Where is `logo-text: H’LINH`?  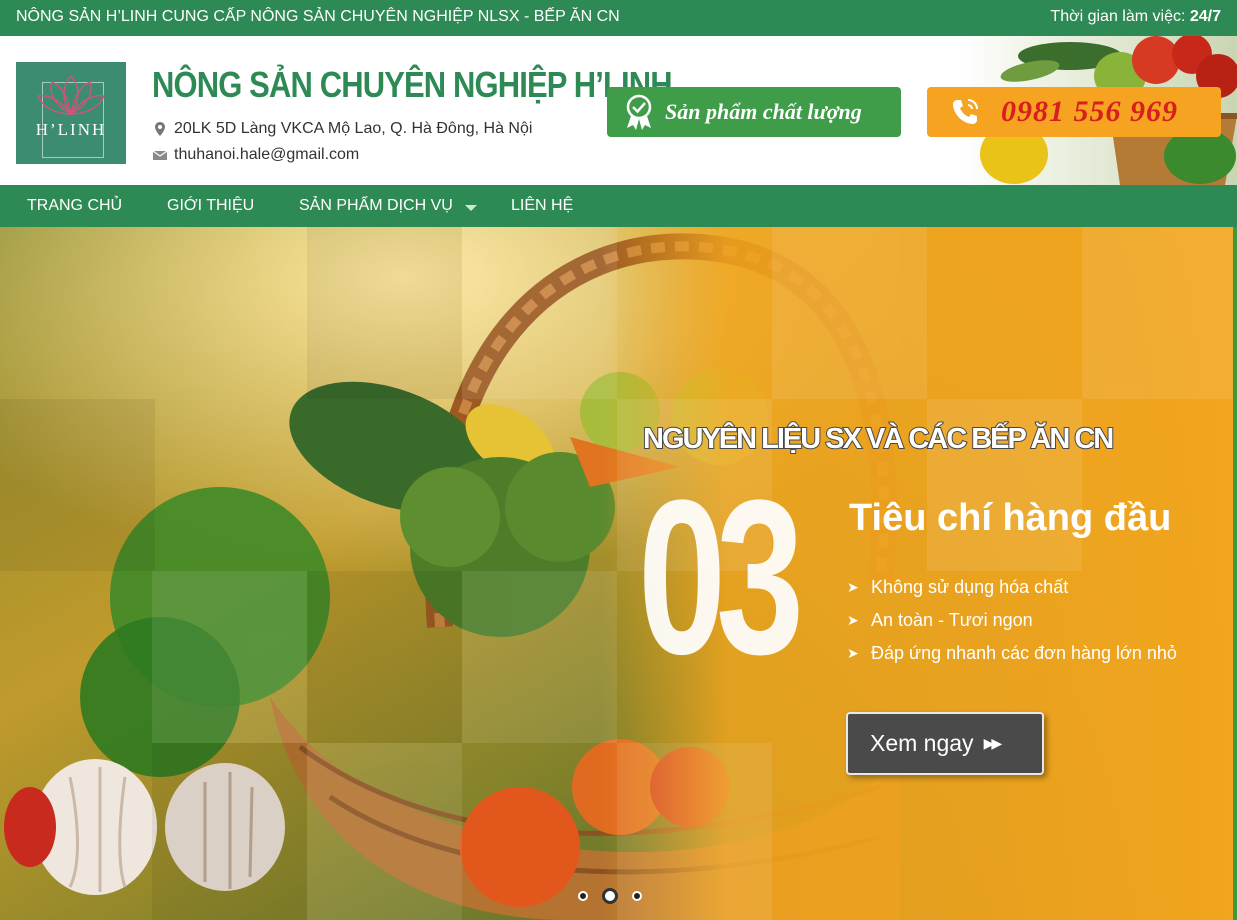
logo-text: H’LINH is located at coordinates (71, 129).